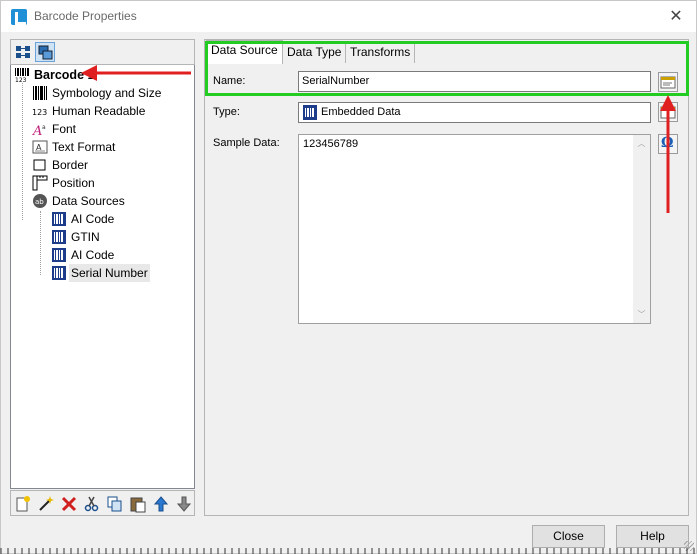 The height and width of the screenshot is (554, 697). Describe the element at coordinates (44, 127) in the screenshot. I see `svg-text: a` at that location.